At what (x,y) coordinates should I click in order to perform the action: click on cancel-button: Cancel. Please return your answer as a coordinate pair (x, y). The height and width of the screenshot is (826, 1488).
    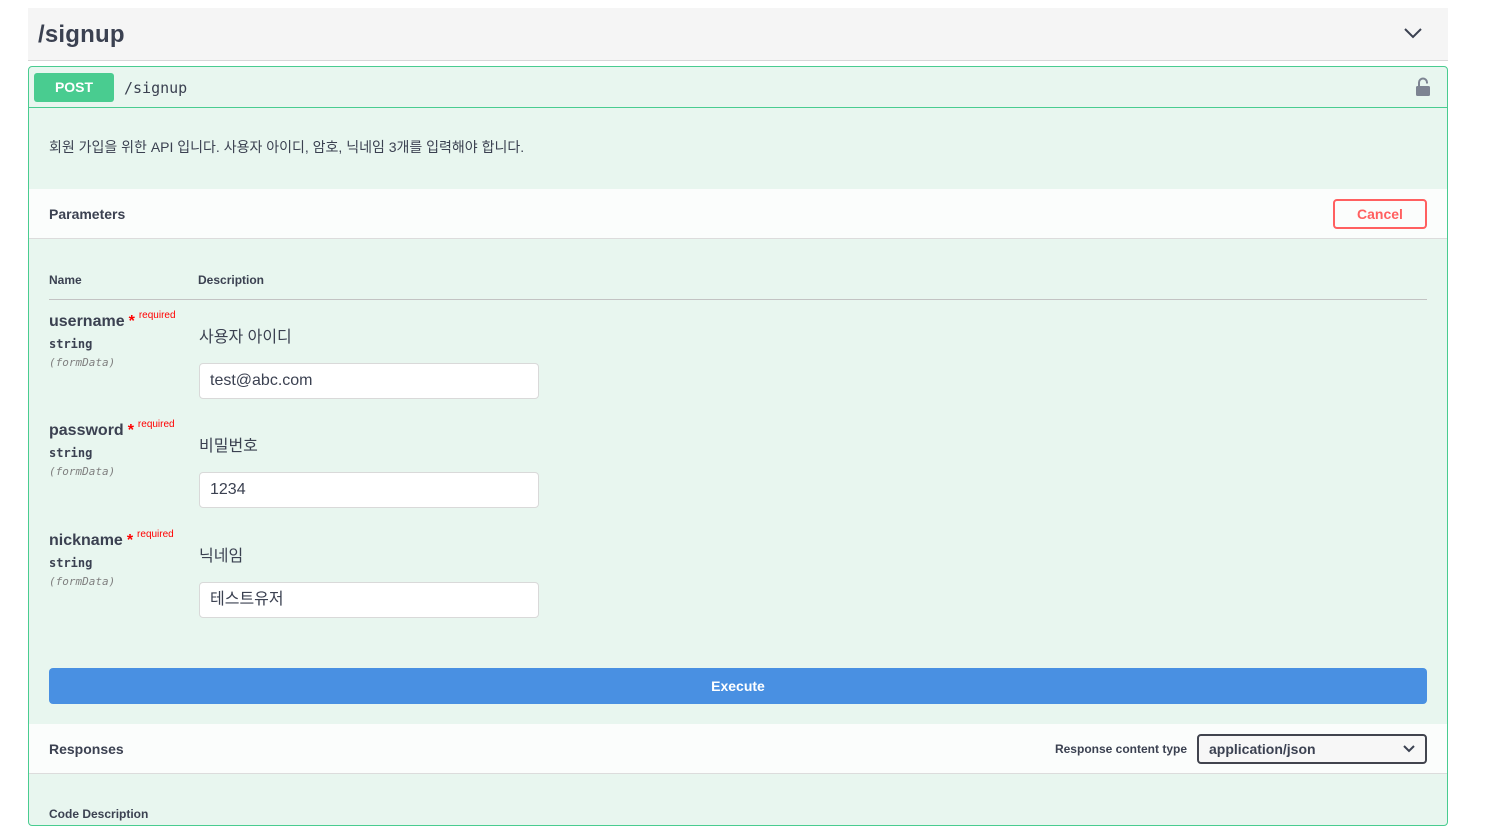
    Looking at the image, I should click on (1380, 214).